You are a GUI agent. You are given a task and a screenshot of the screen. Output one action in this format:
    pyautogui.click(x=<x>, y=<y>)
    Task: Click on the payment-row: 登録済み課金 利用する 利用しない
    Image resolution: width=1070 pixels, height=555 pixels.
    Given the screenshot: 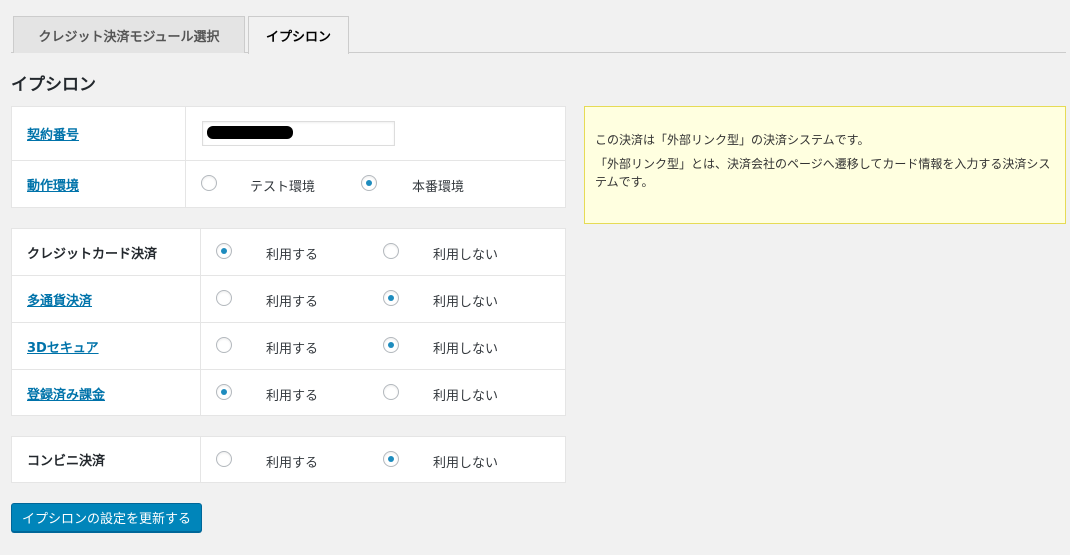 What is the action you would take?
    pyautogui.click(x=288, y=393)
    